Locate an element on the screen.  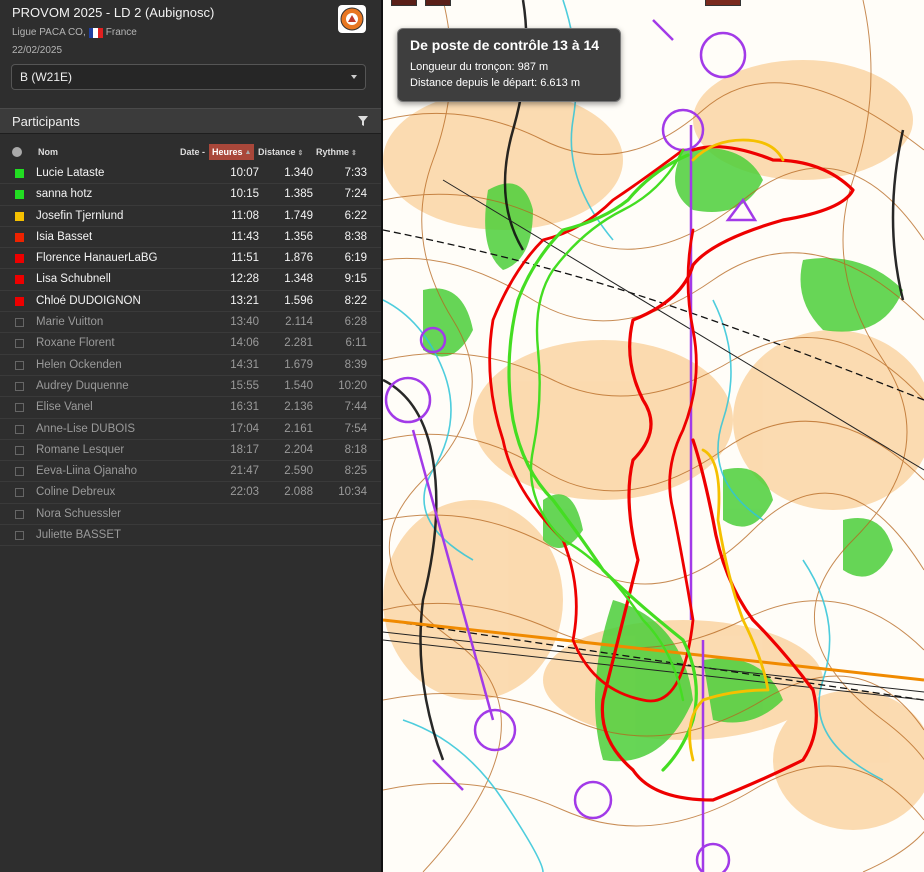
participant-start-time: 11:08 is located at coordinates (245, 215).